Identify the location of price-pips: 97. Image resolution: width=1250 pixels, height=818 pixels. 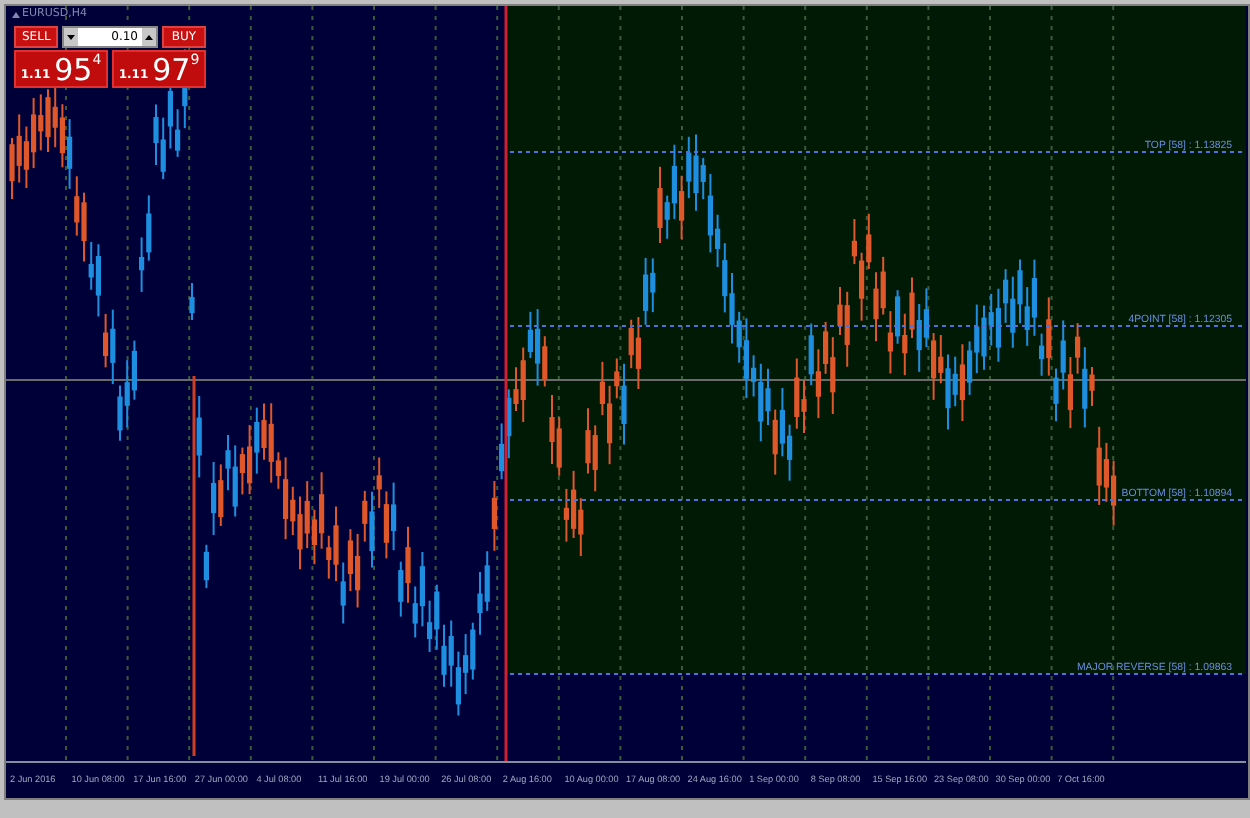
(171, 70).